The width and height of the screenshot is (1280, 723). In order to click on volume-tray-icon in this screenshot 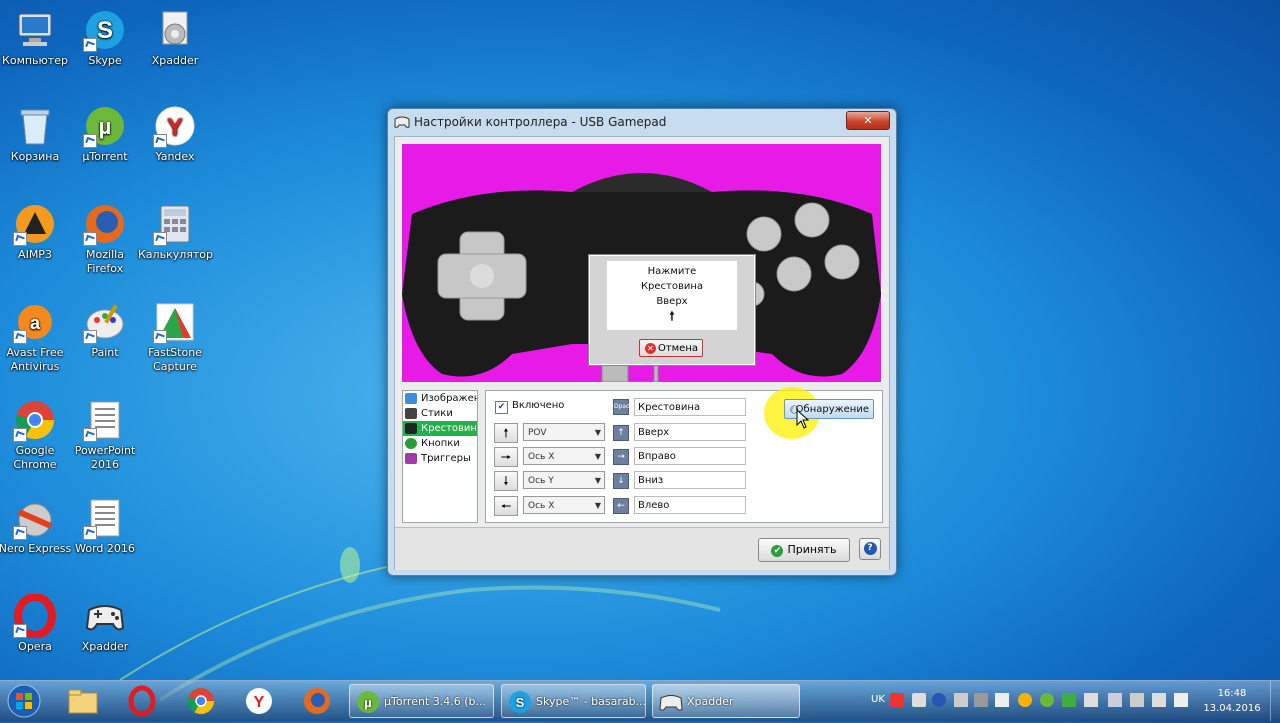, I will do `click(1159, 700)`.